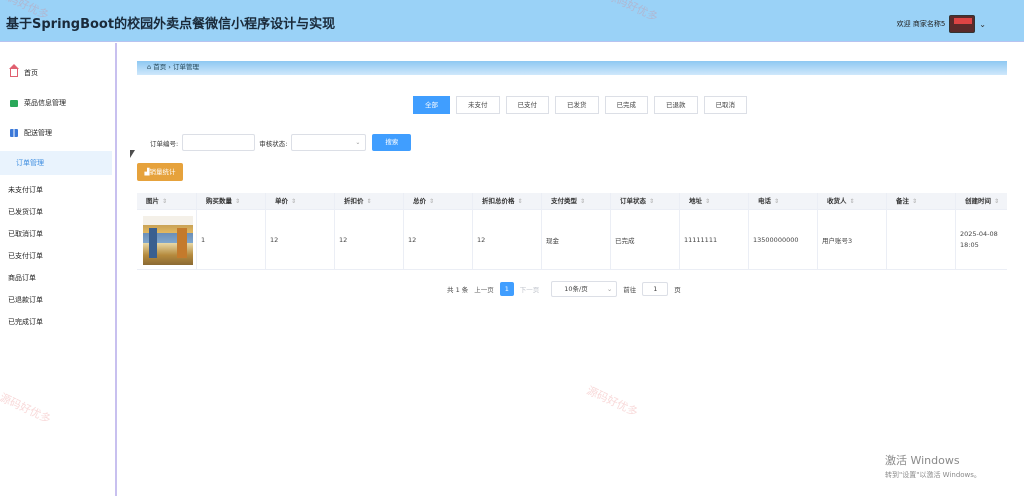 The image size is (1024, 496). Describe the element at coordinates (612, 401) in the screenshot. I see `watermark: 源码好优多` at that location.